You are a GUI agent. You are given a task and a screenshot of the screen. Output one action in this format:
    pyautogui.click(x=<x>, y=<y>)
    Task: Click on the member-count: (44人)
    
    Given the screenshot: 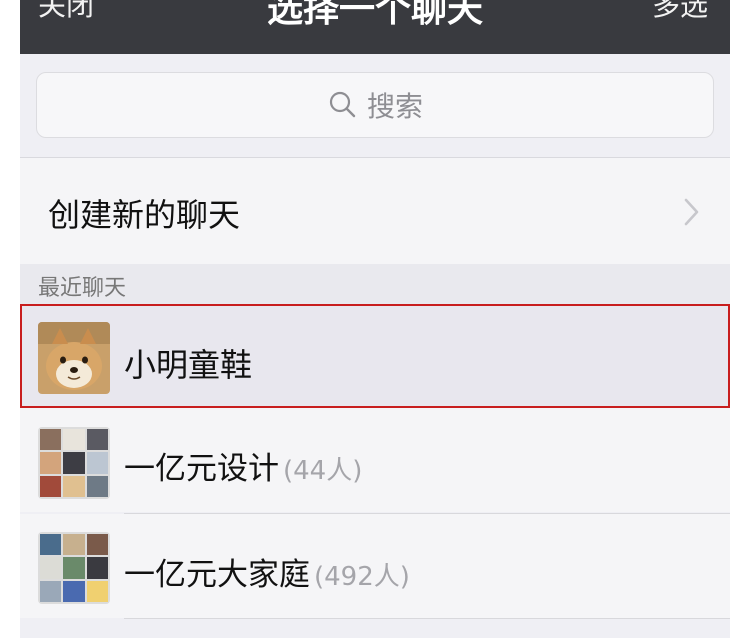 What is the action you would take?
    pyautogui.click(x=323, y=471)
    